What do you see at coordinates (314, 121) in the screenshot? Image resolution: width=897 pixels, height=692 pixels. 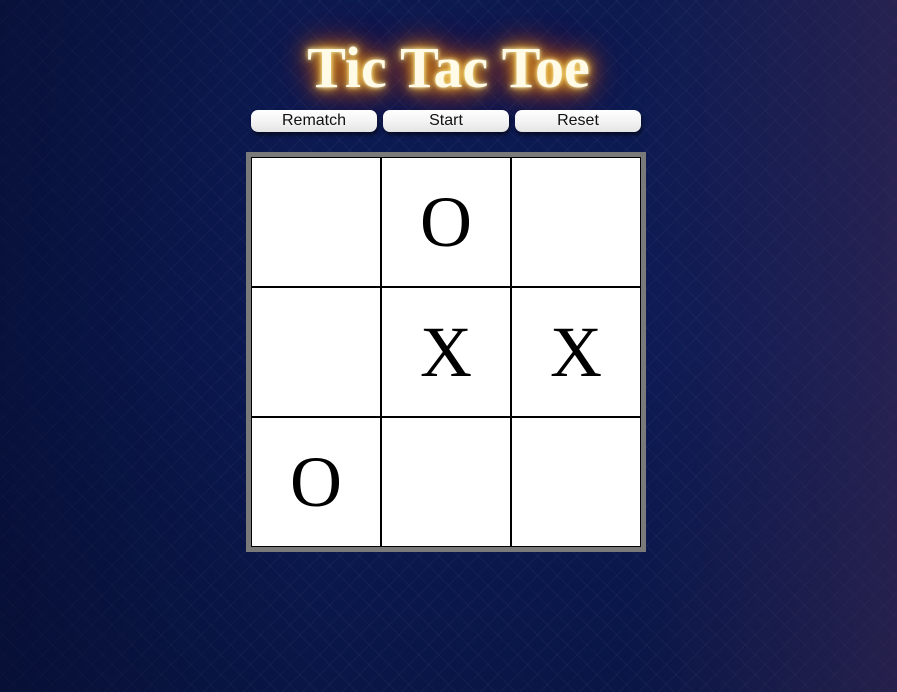 I see `rematch-button: Rematch` at bounding box center [314, 121].